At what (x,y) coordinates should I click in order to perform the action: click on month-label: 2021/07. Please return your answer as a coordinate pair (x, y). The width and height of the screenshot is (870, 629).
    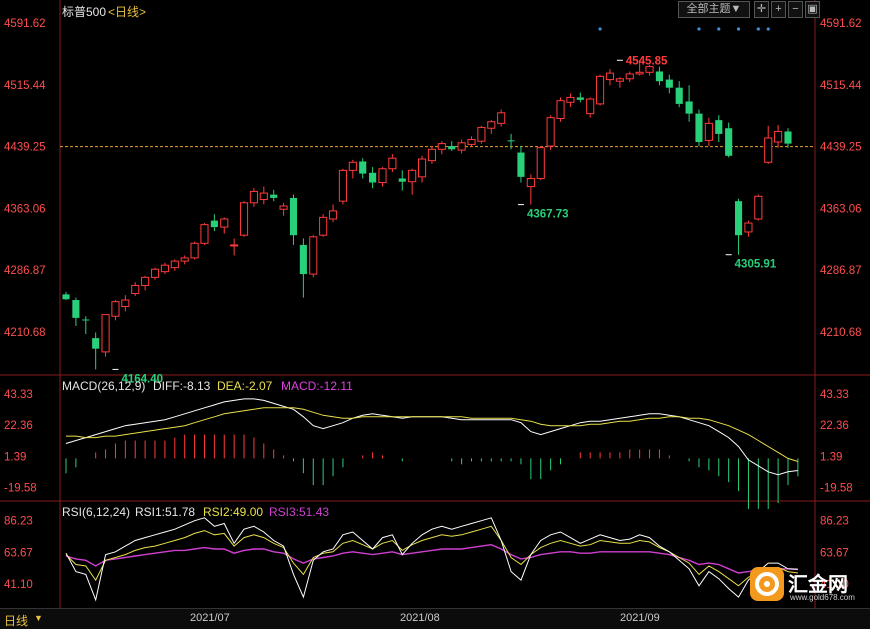
    Looking at the image, I should click on (210, 618).